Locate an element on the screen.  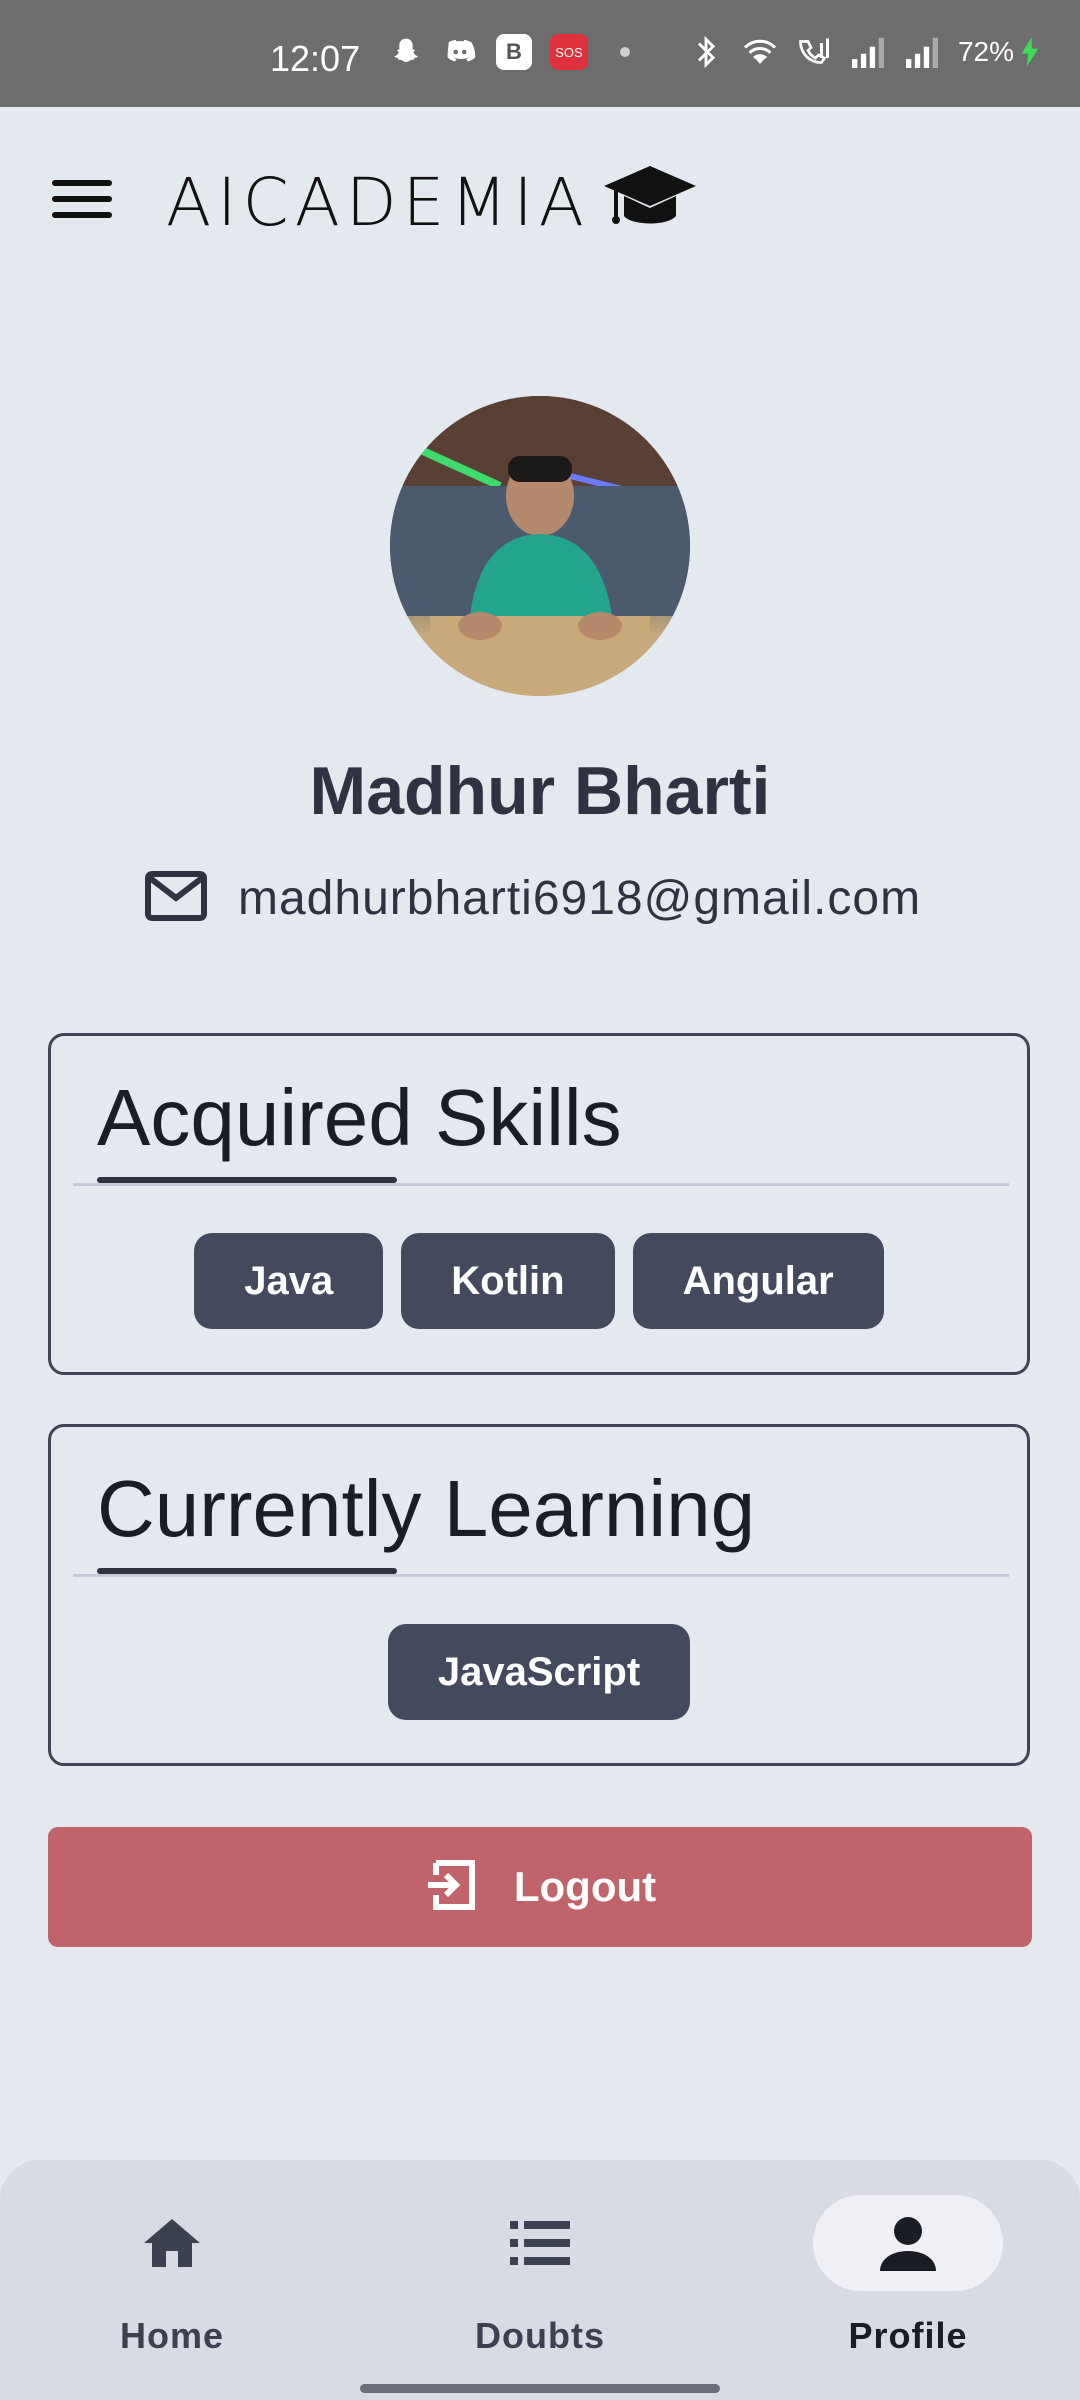
currently-learning-chips: JavaScript is located at coordinates (539, 1672).